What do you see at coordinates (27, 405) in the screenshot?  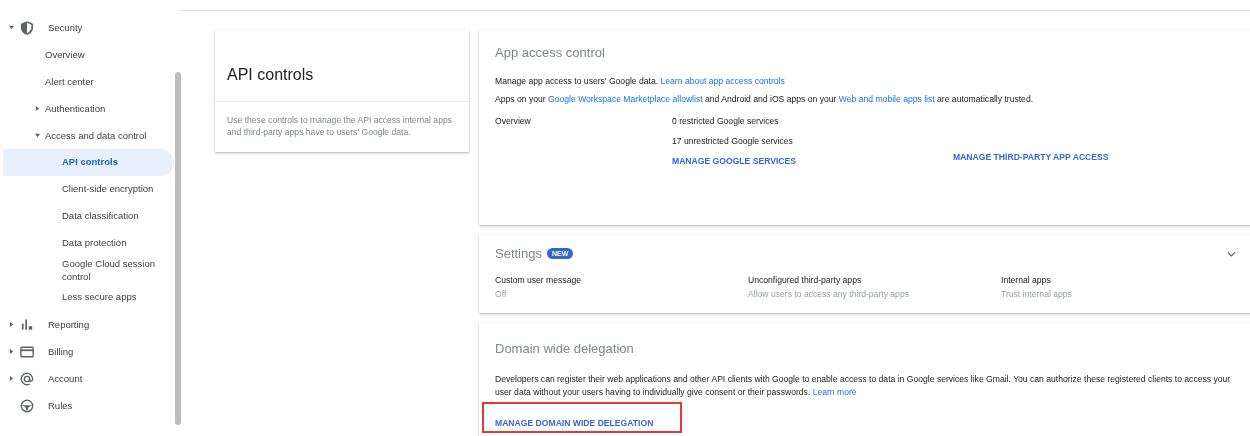 I see `steering-wheel-icon` at bounding box center [27, 405].